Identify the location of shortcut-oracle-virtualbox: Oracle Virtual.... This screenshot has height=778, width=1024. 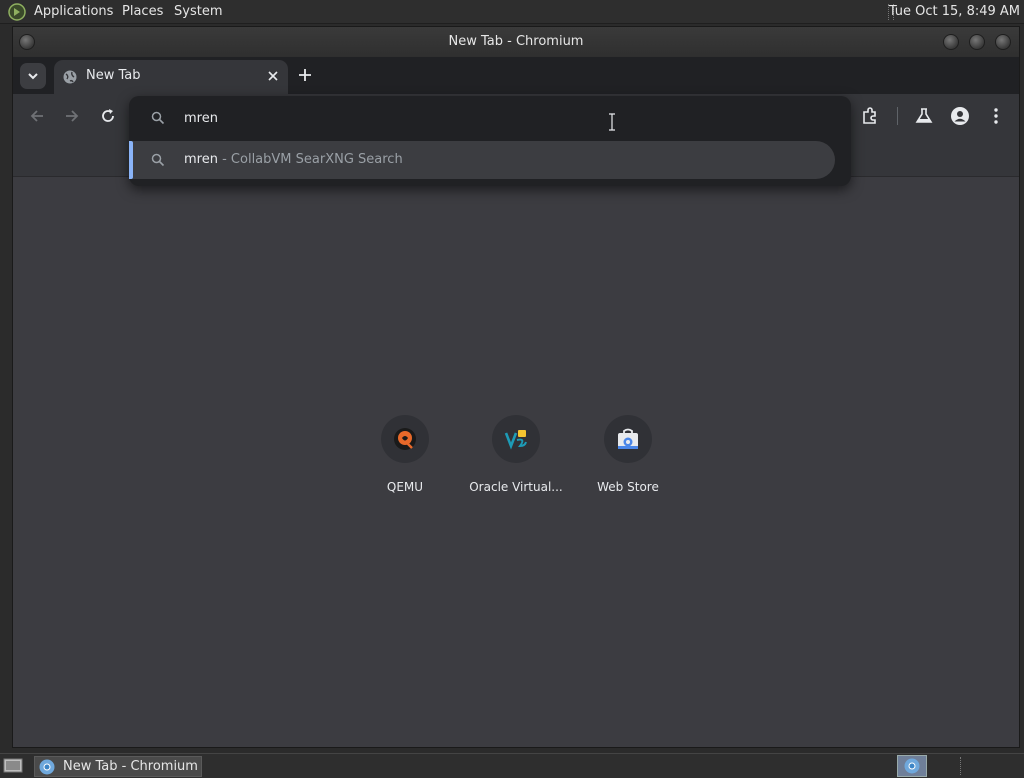
(516, 465).